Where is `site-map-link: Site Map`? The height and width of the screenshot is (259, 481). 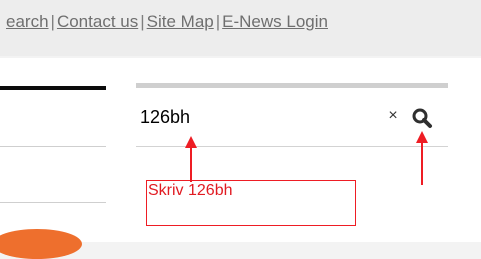 site-map-link: Site Map is located at coordinates (180, 21).